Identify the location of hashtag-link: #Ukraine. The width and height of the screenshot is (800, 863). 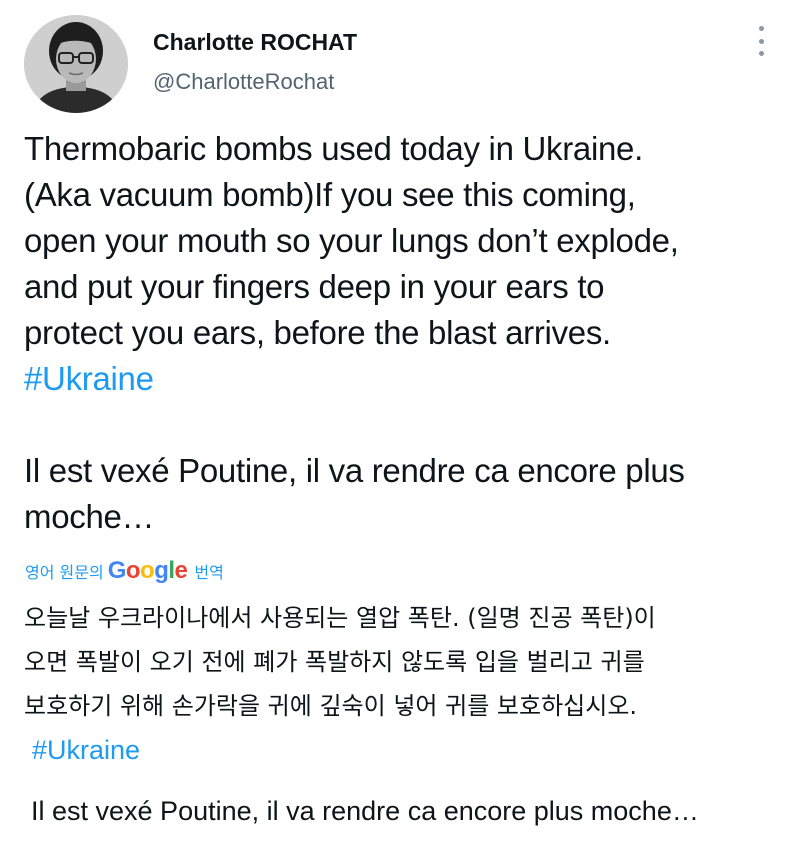
(404, 379).